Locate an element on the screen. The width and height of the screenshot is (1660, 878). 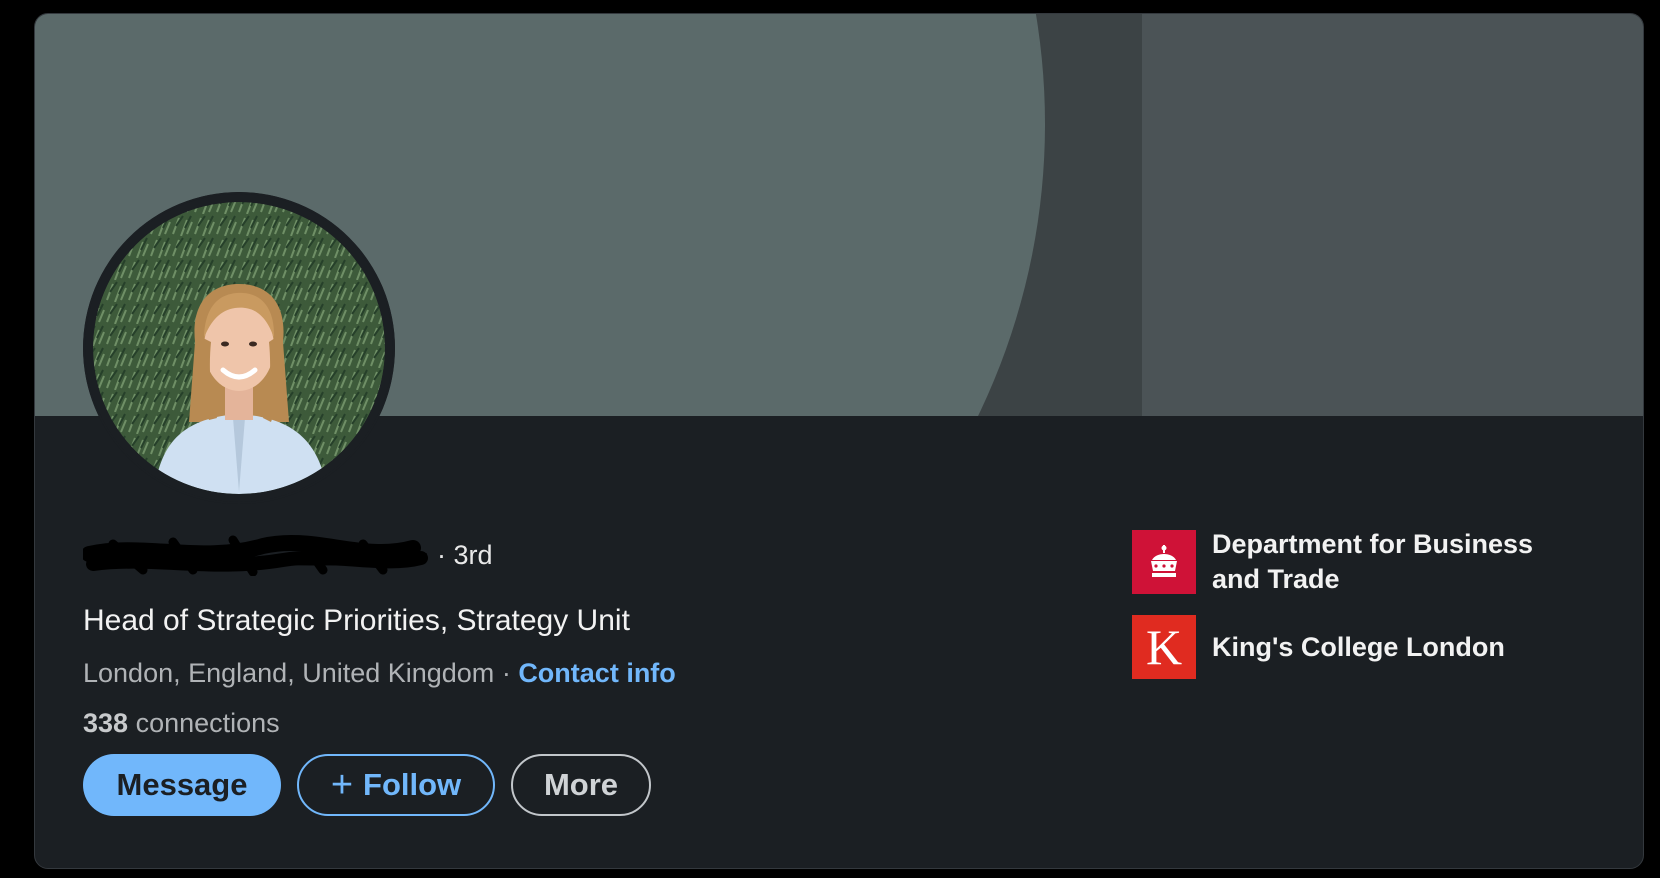
org-item-kcl: K King's College London is located at coordinates (1352, 647).